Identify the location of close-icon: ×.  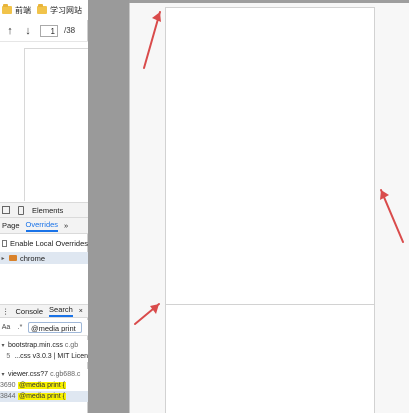
(81, 311).